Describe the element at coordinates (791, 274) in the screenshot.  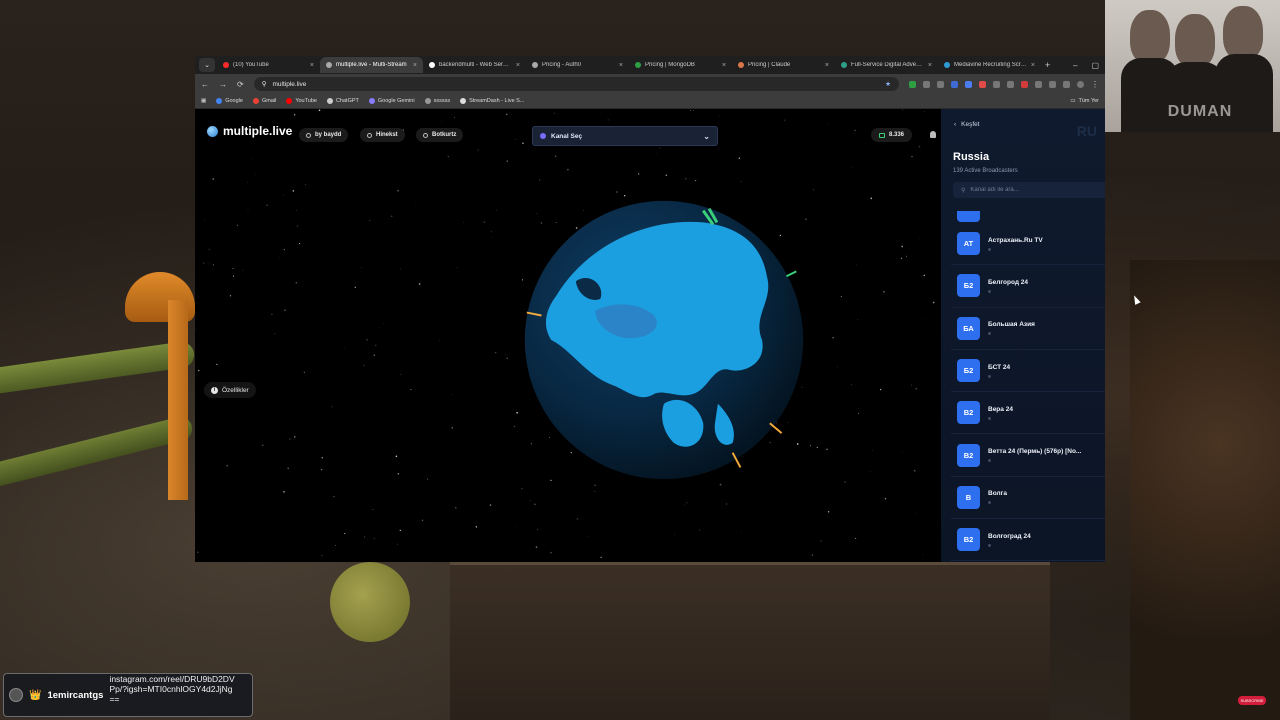
I see `broadcaster-marker` at that location.